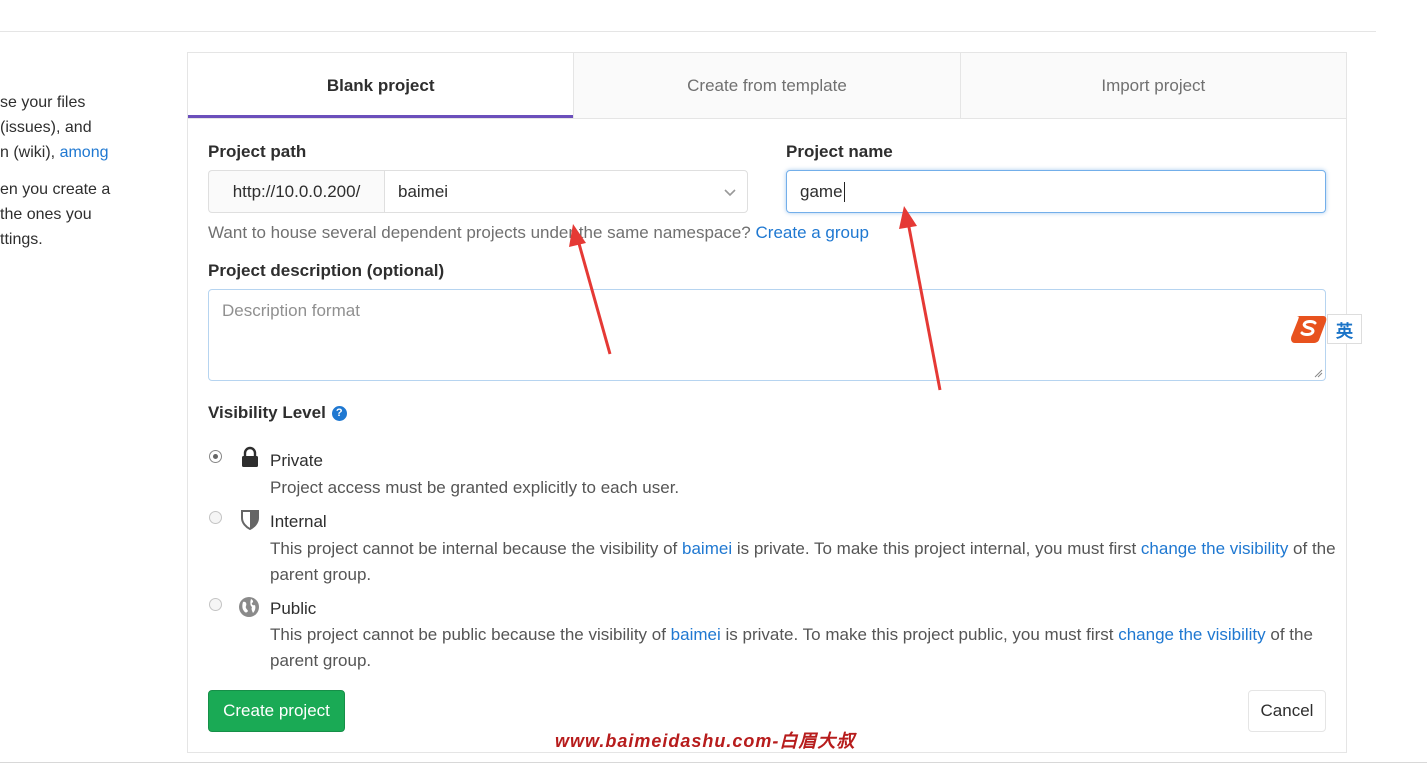 This screenshot has width=1427, height=776. Describe the element at coordinates (250, 520) in the screenshot. I see `shield-icon` at that location.